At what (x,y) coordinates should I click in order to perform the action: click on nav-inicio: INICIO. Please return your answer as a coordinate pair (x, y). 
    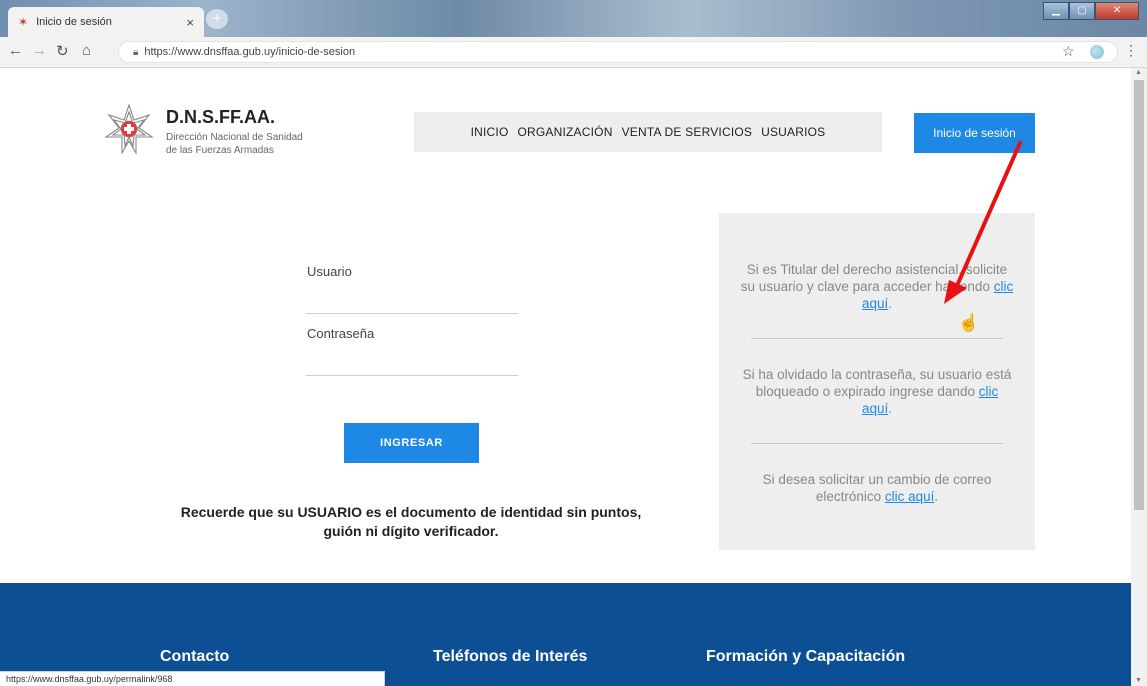
    Looking at the image, I should click on (490, 132).